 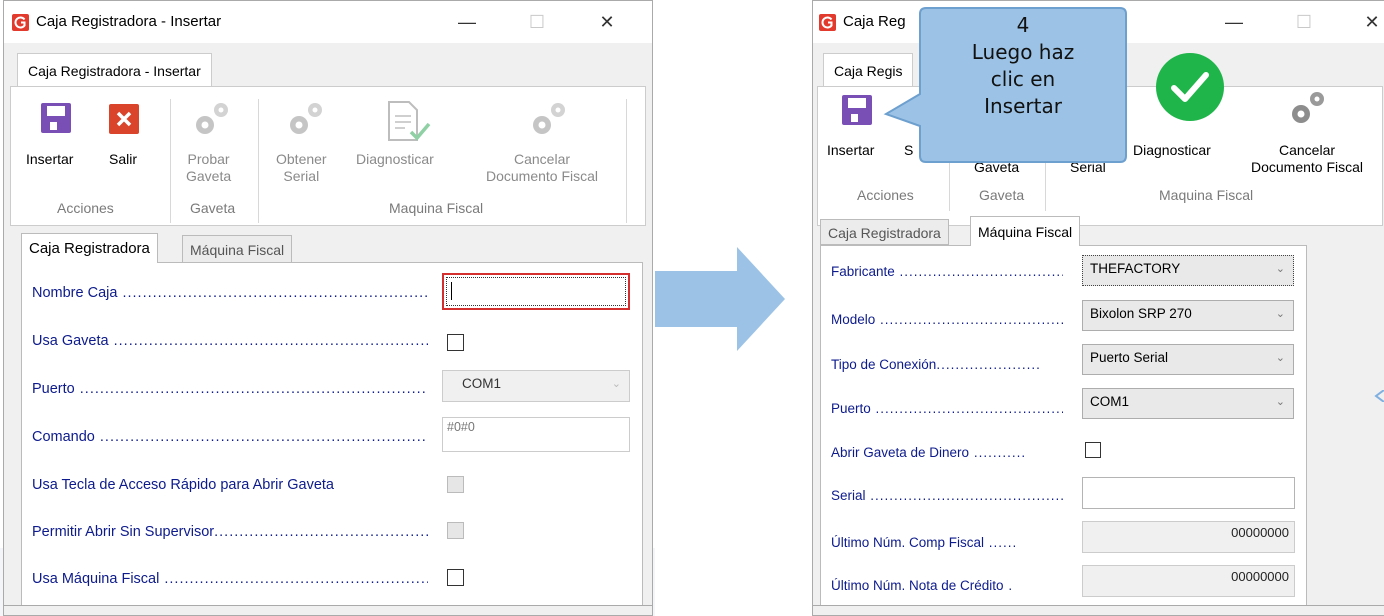 I want to click on check-circle-icon, so click(x=1190, y=87).